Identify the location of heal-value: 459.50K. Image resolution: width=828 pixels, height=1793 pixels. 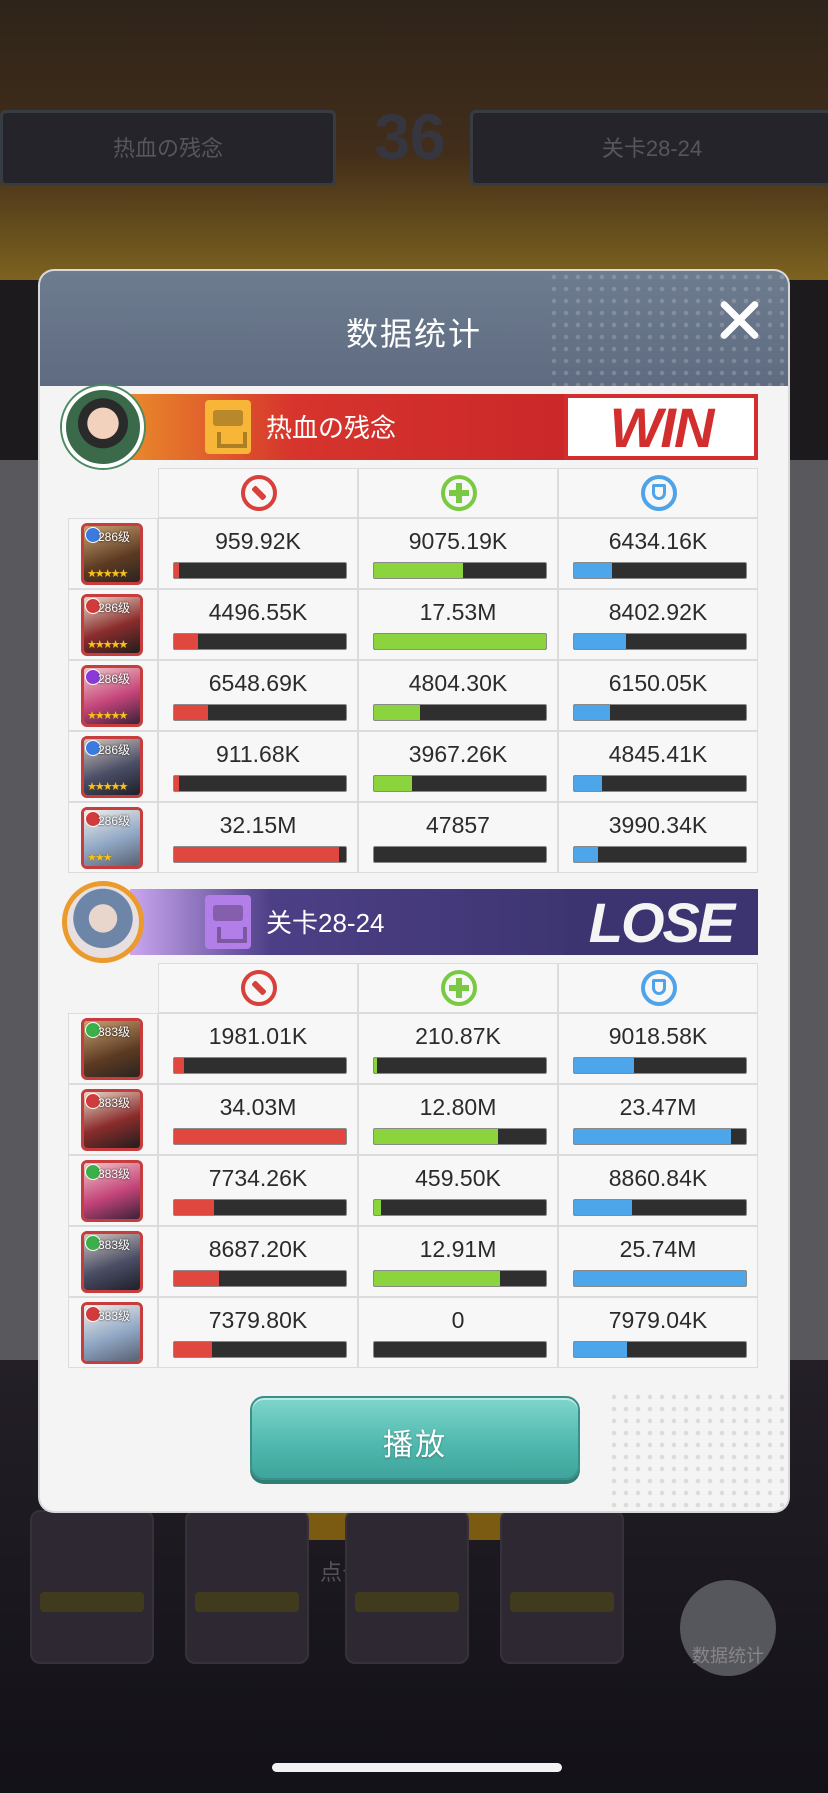
(458, 1178).